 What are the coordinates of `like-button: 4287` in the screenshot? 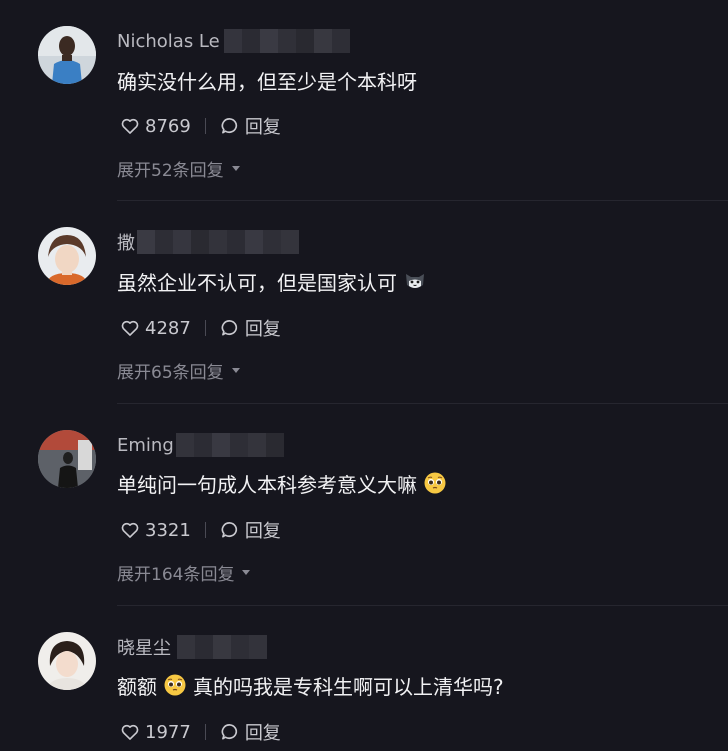 It's located at (155, 328).